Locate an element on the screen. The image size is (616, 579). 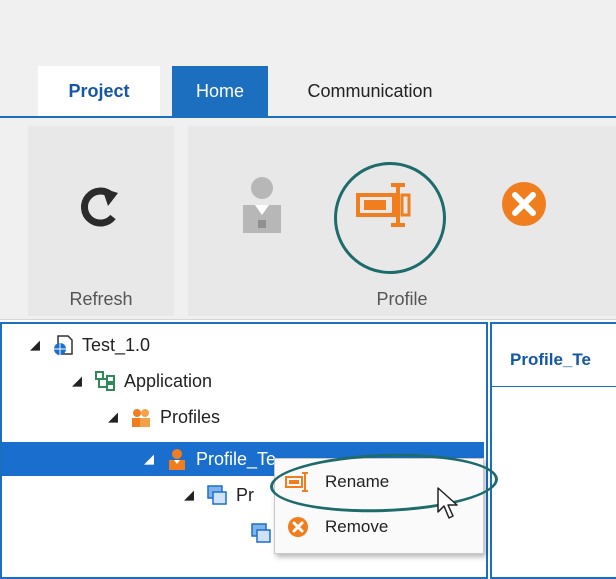
remove-button is located at coordinates (524, 204).